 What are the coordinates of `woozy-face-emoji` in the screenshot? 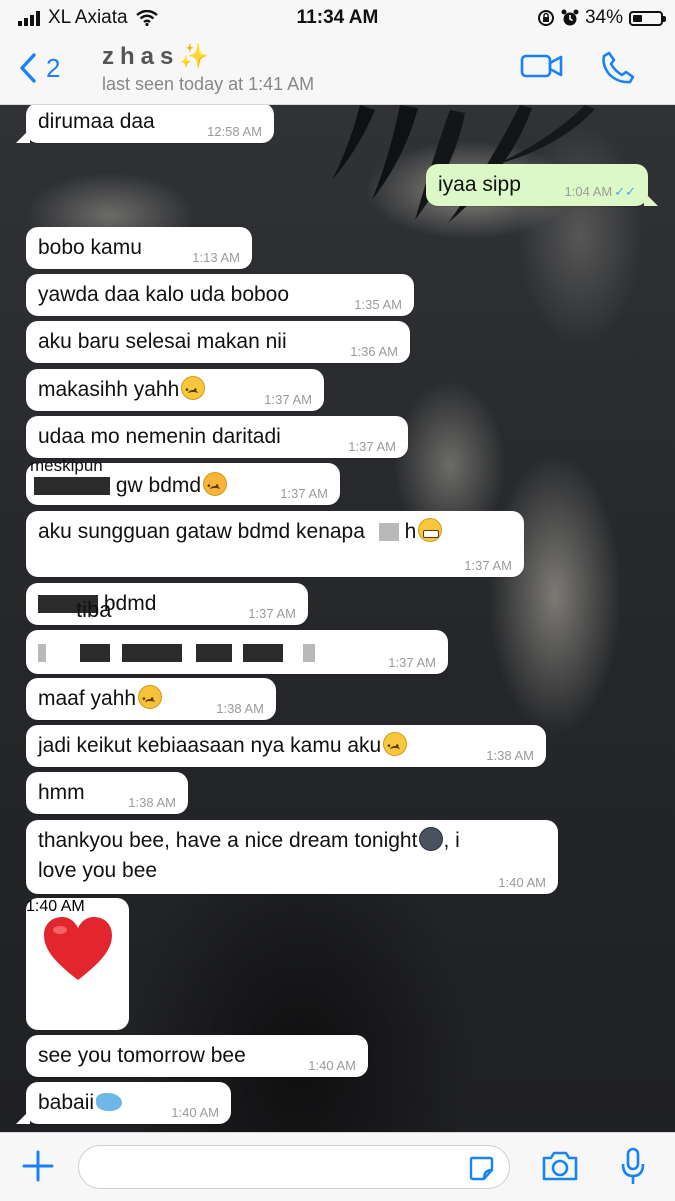 It's located at (215, 487).